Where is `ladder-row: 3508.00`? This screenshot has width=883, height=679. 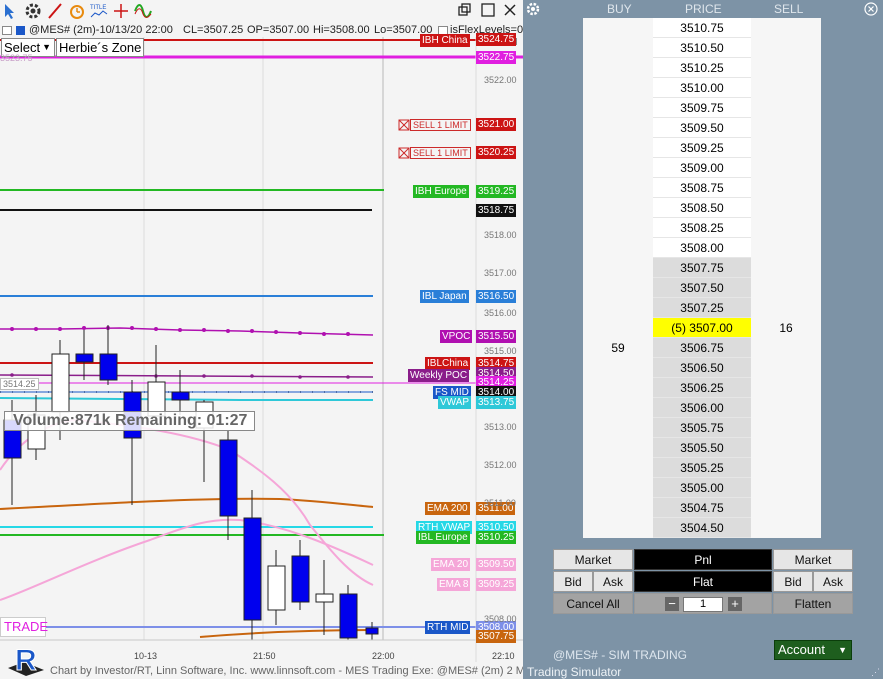 ladder-row: 3508.00 is located at coordinates (703, 248).